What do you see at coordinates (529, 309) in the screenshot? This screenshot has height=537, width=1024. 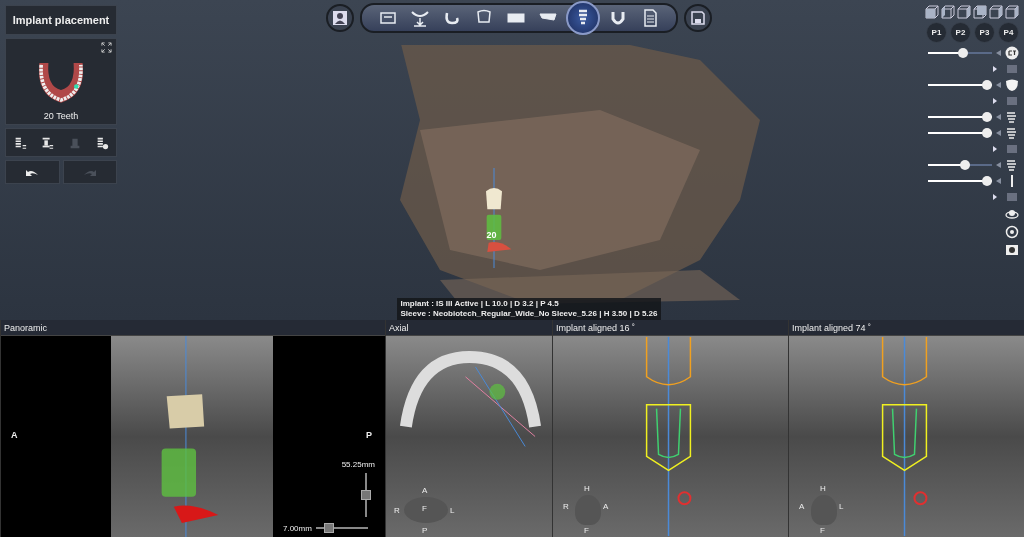 I see `implant-info: Implant : IS III Active | L 10.0 | D 3.2 | P 4.5 Sleeve : Neobiotech_Regular_Wide_No Sleeve_5.26 | H 3.50 | D 5.26` at bounding box center [529, 309].